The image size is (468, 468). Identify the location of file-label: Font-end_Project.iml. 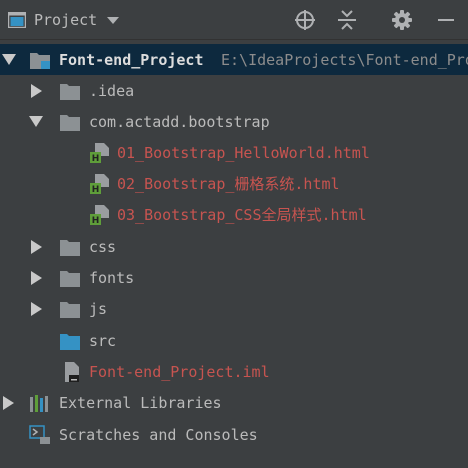
(179, 371).